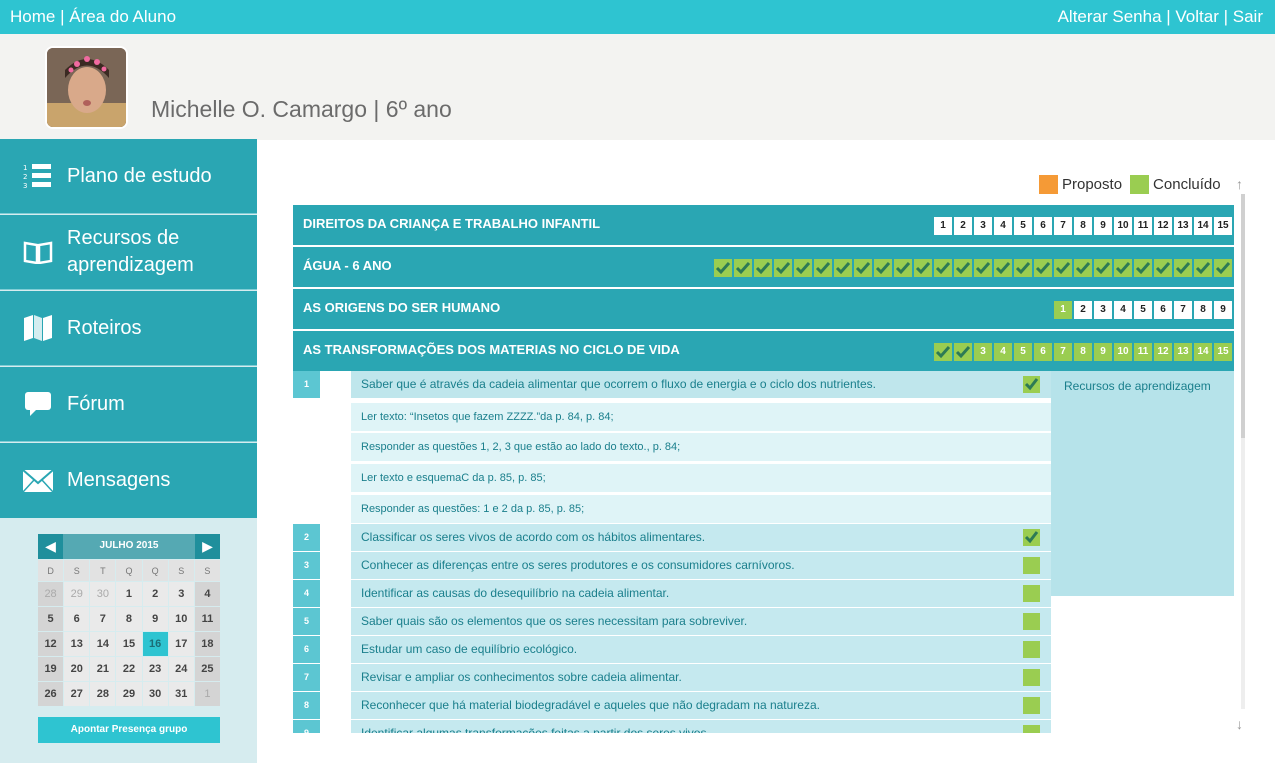 The height and width of the screenshot is (763, 1275). What do you see at coordinates (129, 730) in the screenshot?
I see `mark-group-presence-button: Apontar Presença grupo` at bounding box center [129, 730].